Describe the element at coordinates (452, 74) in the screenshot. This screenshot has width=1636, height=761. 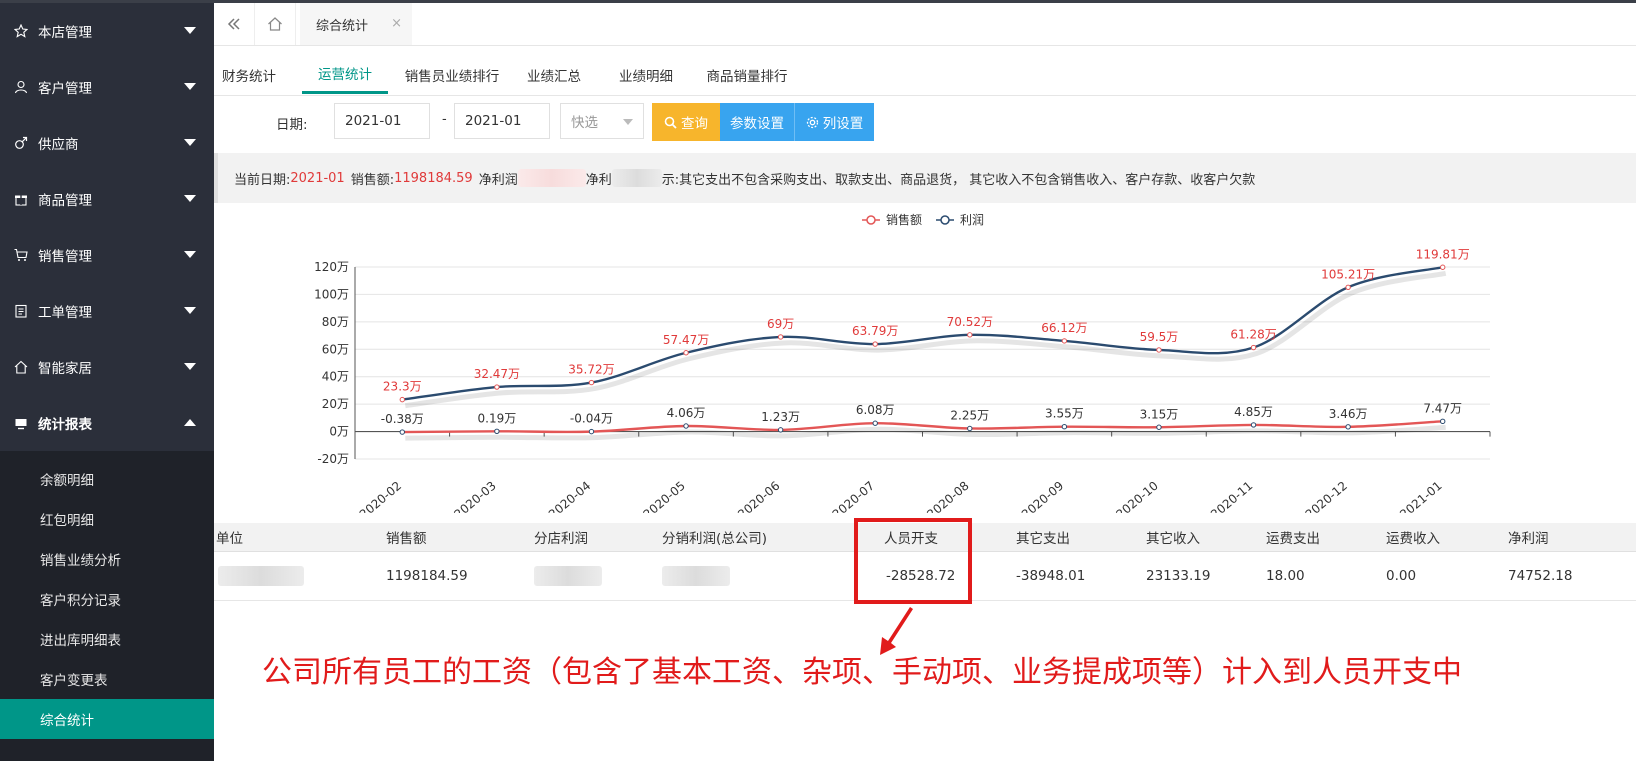
I see `tab-salesman-ranking: 销售员业绩排行` at that location.